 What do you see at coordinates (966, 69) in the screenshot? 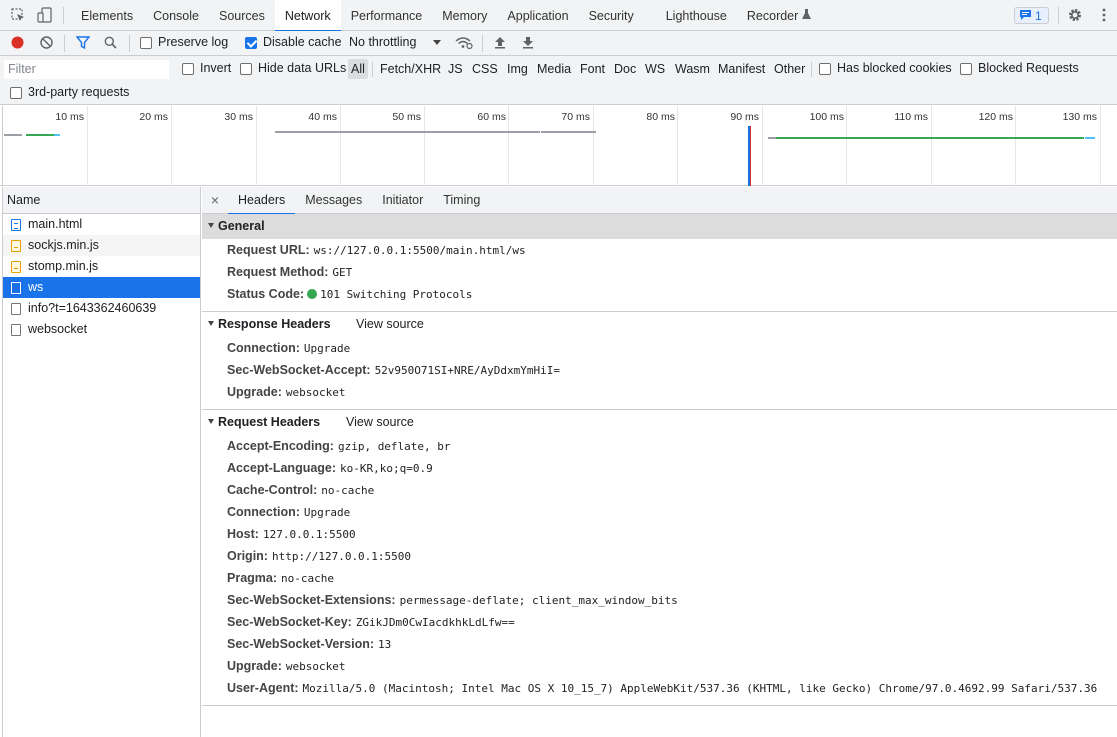
I see `blocked-requests-checkbox` at bounding box center [966, 69].